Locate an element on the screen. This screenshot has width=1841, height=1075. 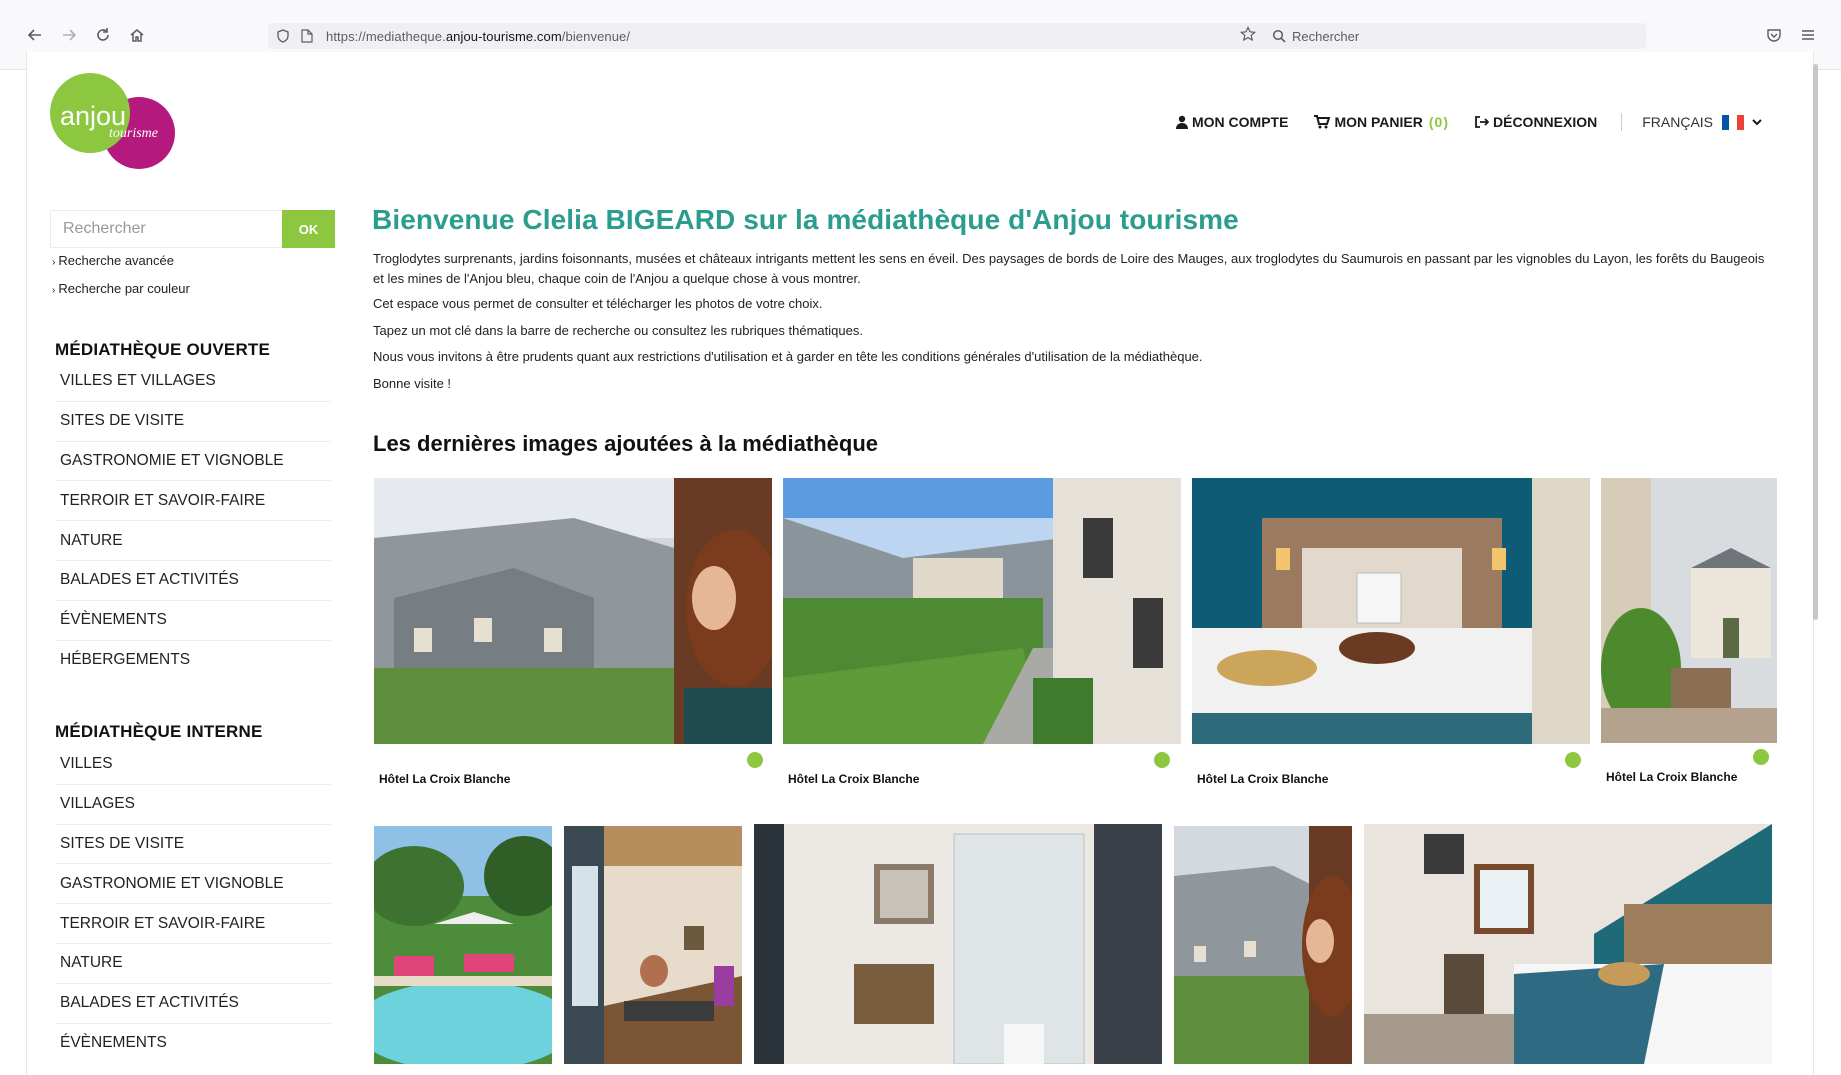
user-icon is located at coordinates (1182, 122).